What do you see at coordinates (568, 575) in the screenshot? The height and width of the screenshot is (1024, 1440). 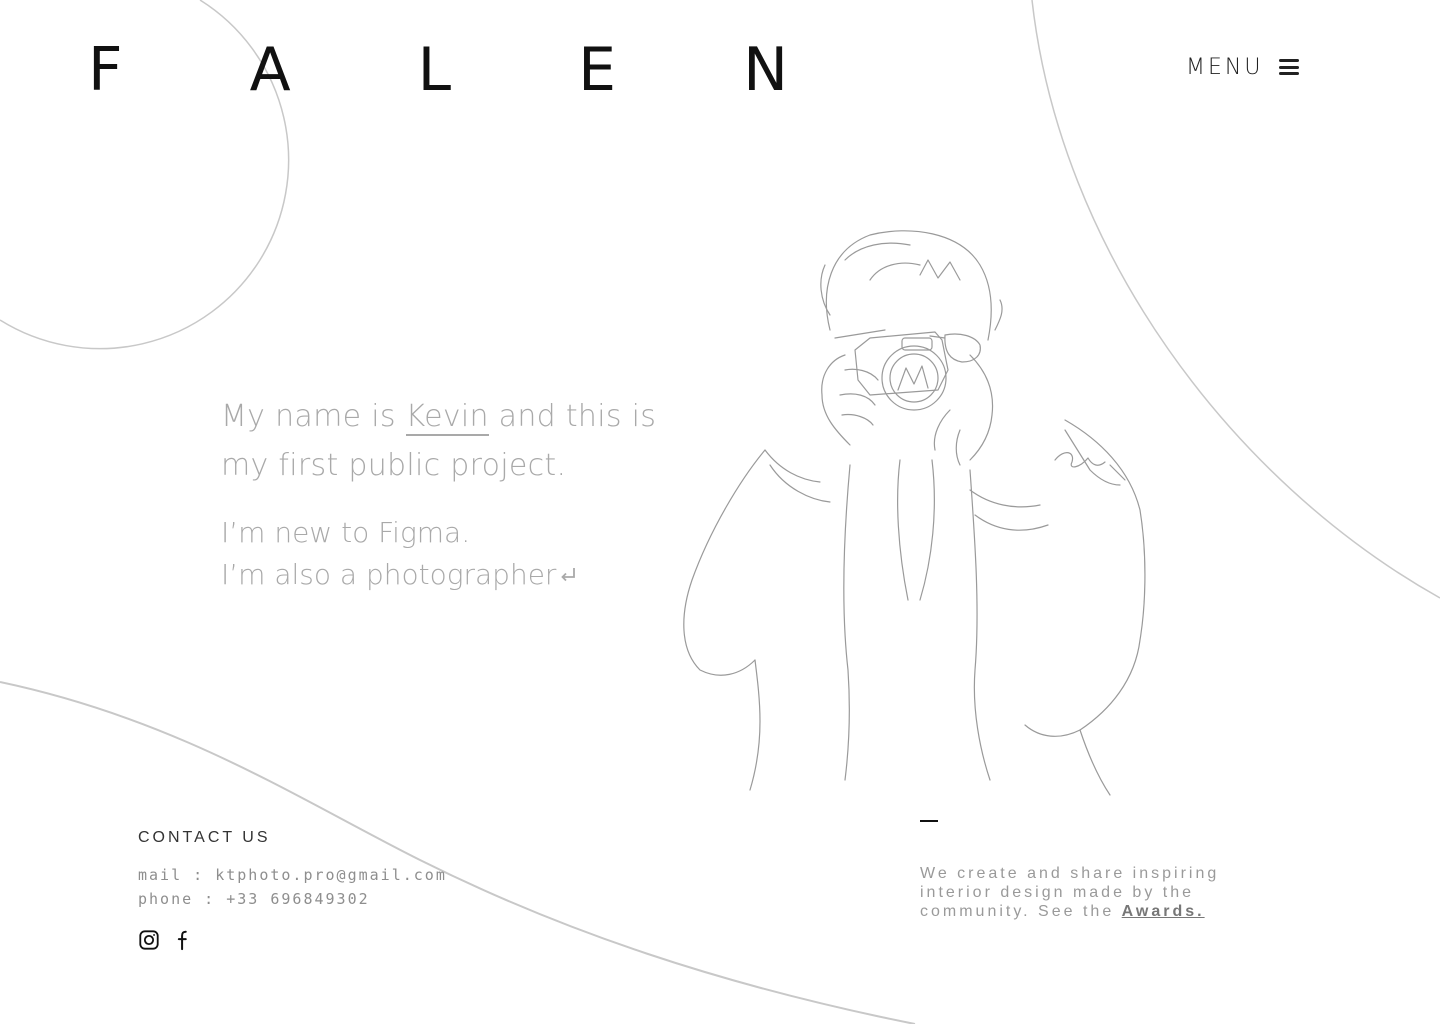 I see `return-arrow-icon` at bounding box center [568, 575].